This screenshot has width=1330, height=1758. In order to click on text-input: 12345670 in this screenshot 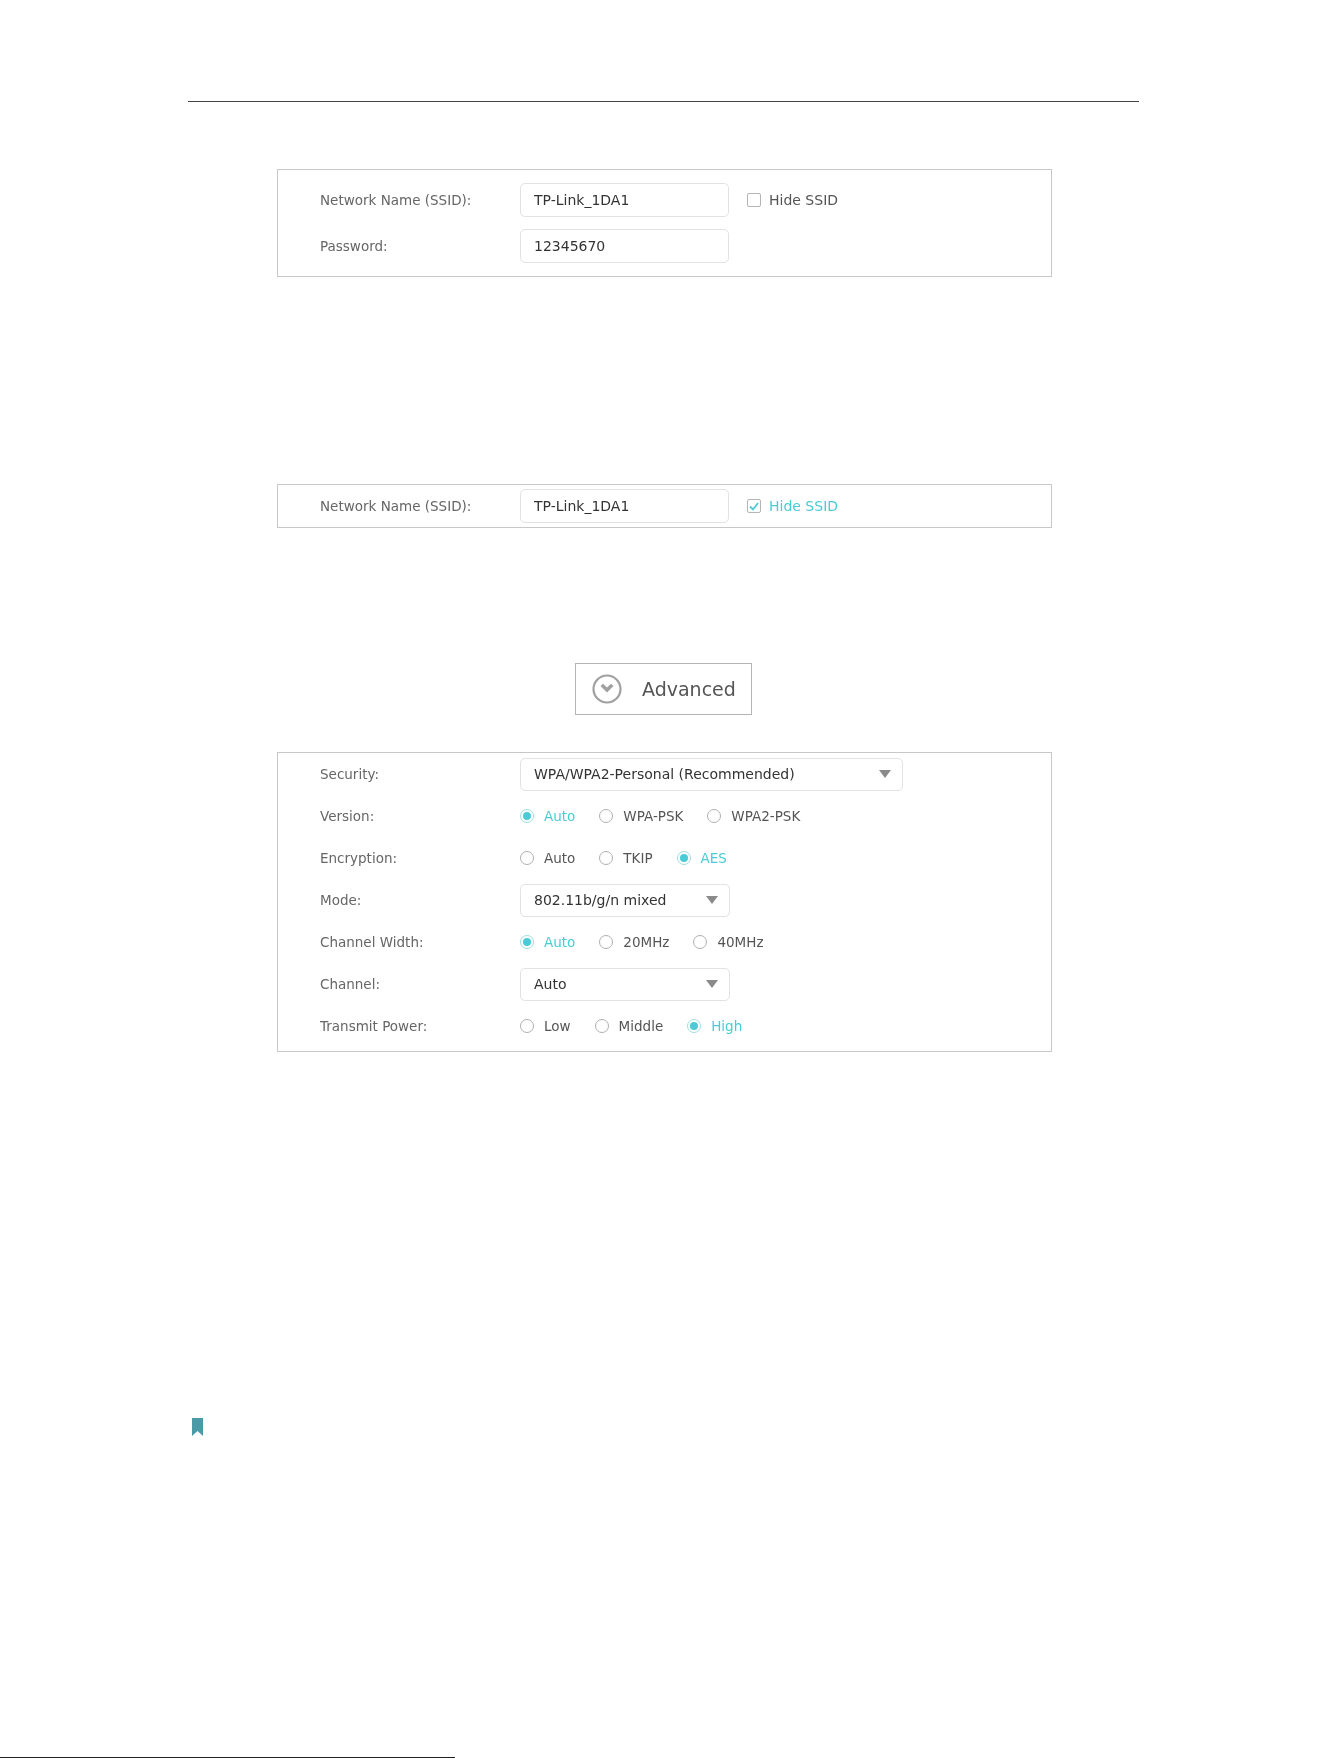, I will do `click(624, 246)`.